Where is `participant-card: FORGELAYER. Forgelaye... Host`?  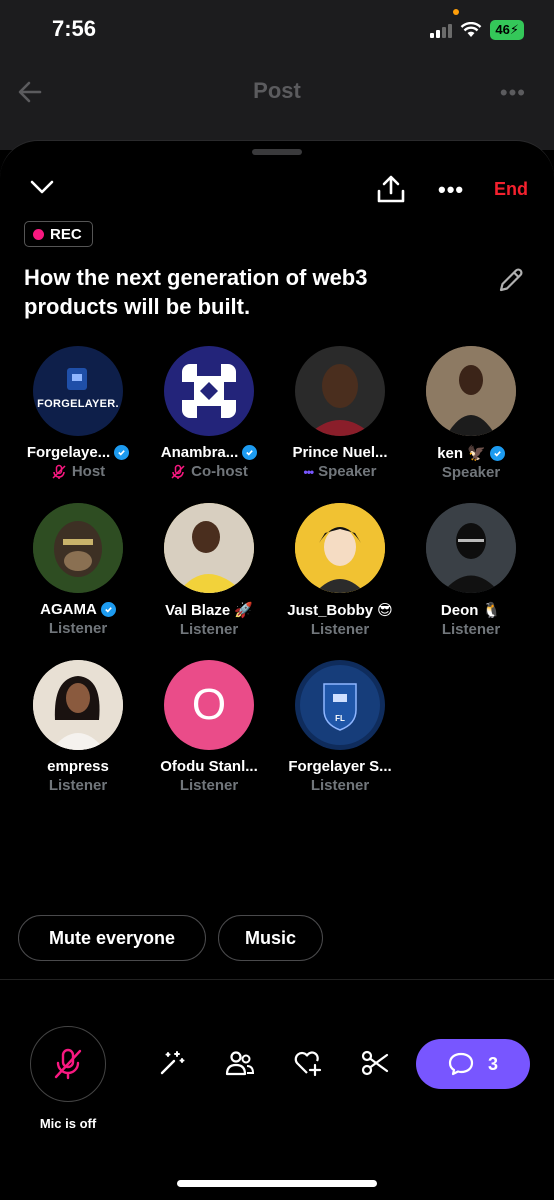
participant-card: FORGELAYER. Forgelaye... Host is located at coordinates (78, 413).